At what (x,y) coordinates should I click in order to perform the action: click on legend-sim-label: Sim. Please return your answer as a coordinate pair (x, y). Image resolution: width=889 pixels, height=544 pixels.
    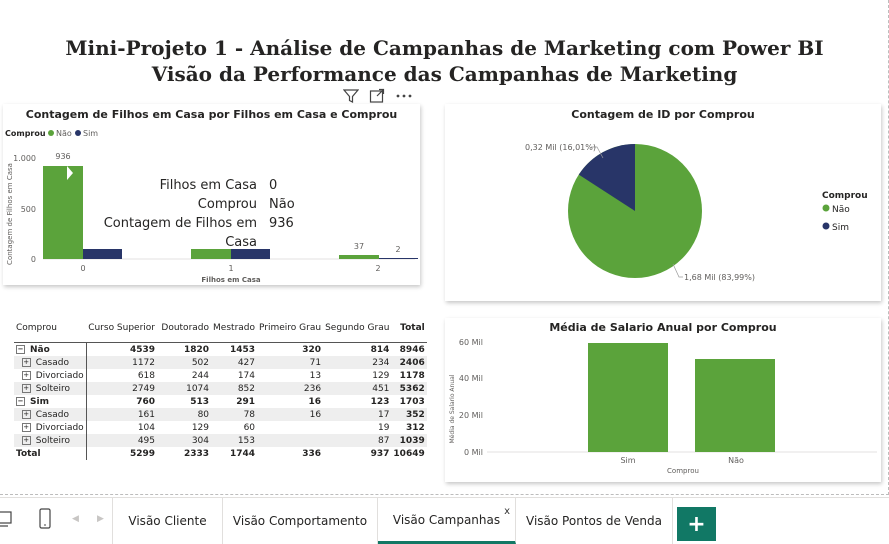
    Looking at the image, I should click on (90, 133).